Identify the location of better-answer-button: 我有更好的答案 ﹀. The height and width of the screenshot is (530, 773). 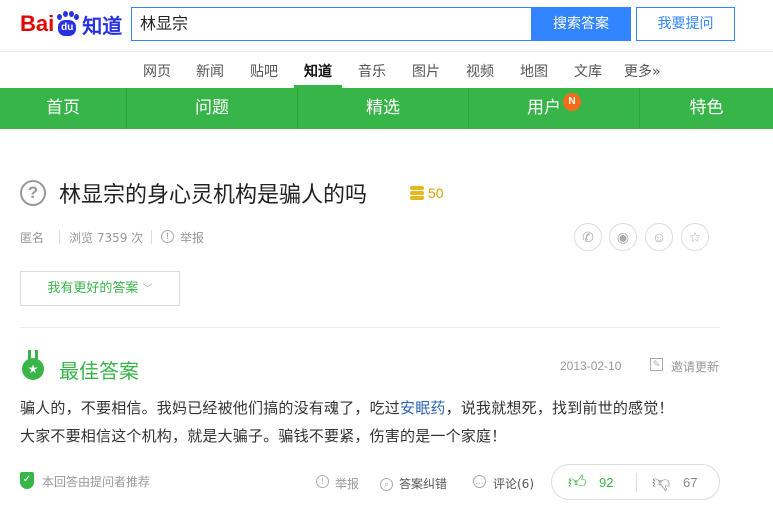
(100, 288).